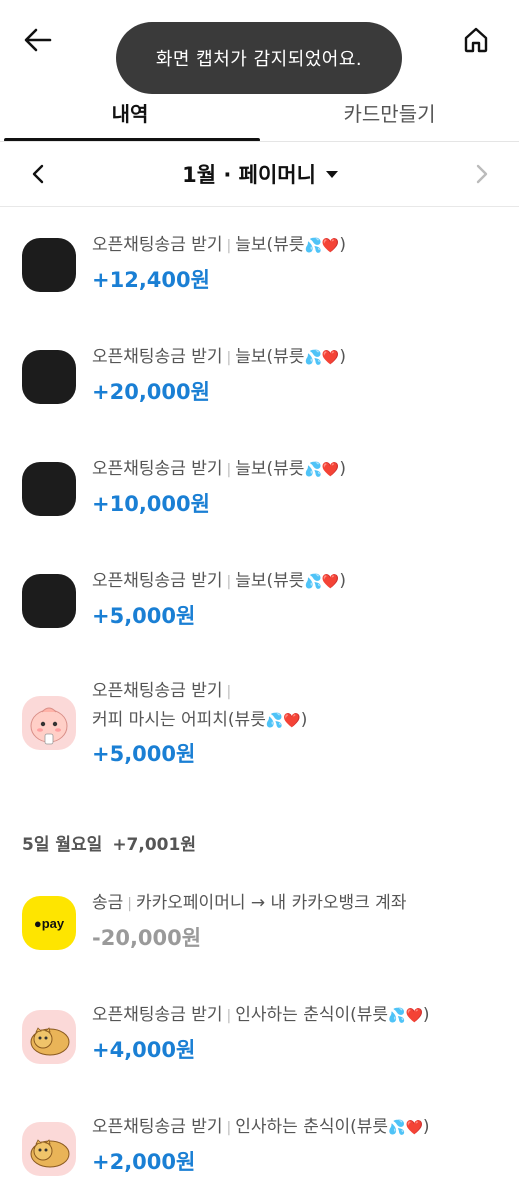  What do you see at coordinates (259, 731) in the screenshot?
I see `transaction-row: 오픈채팅송금 받기 | 커피 마시는 어피치(뷰릇💦❤️) +5,000원` at bounding box center [259, 731].